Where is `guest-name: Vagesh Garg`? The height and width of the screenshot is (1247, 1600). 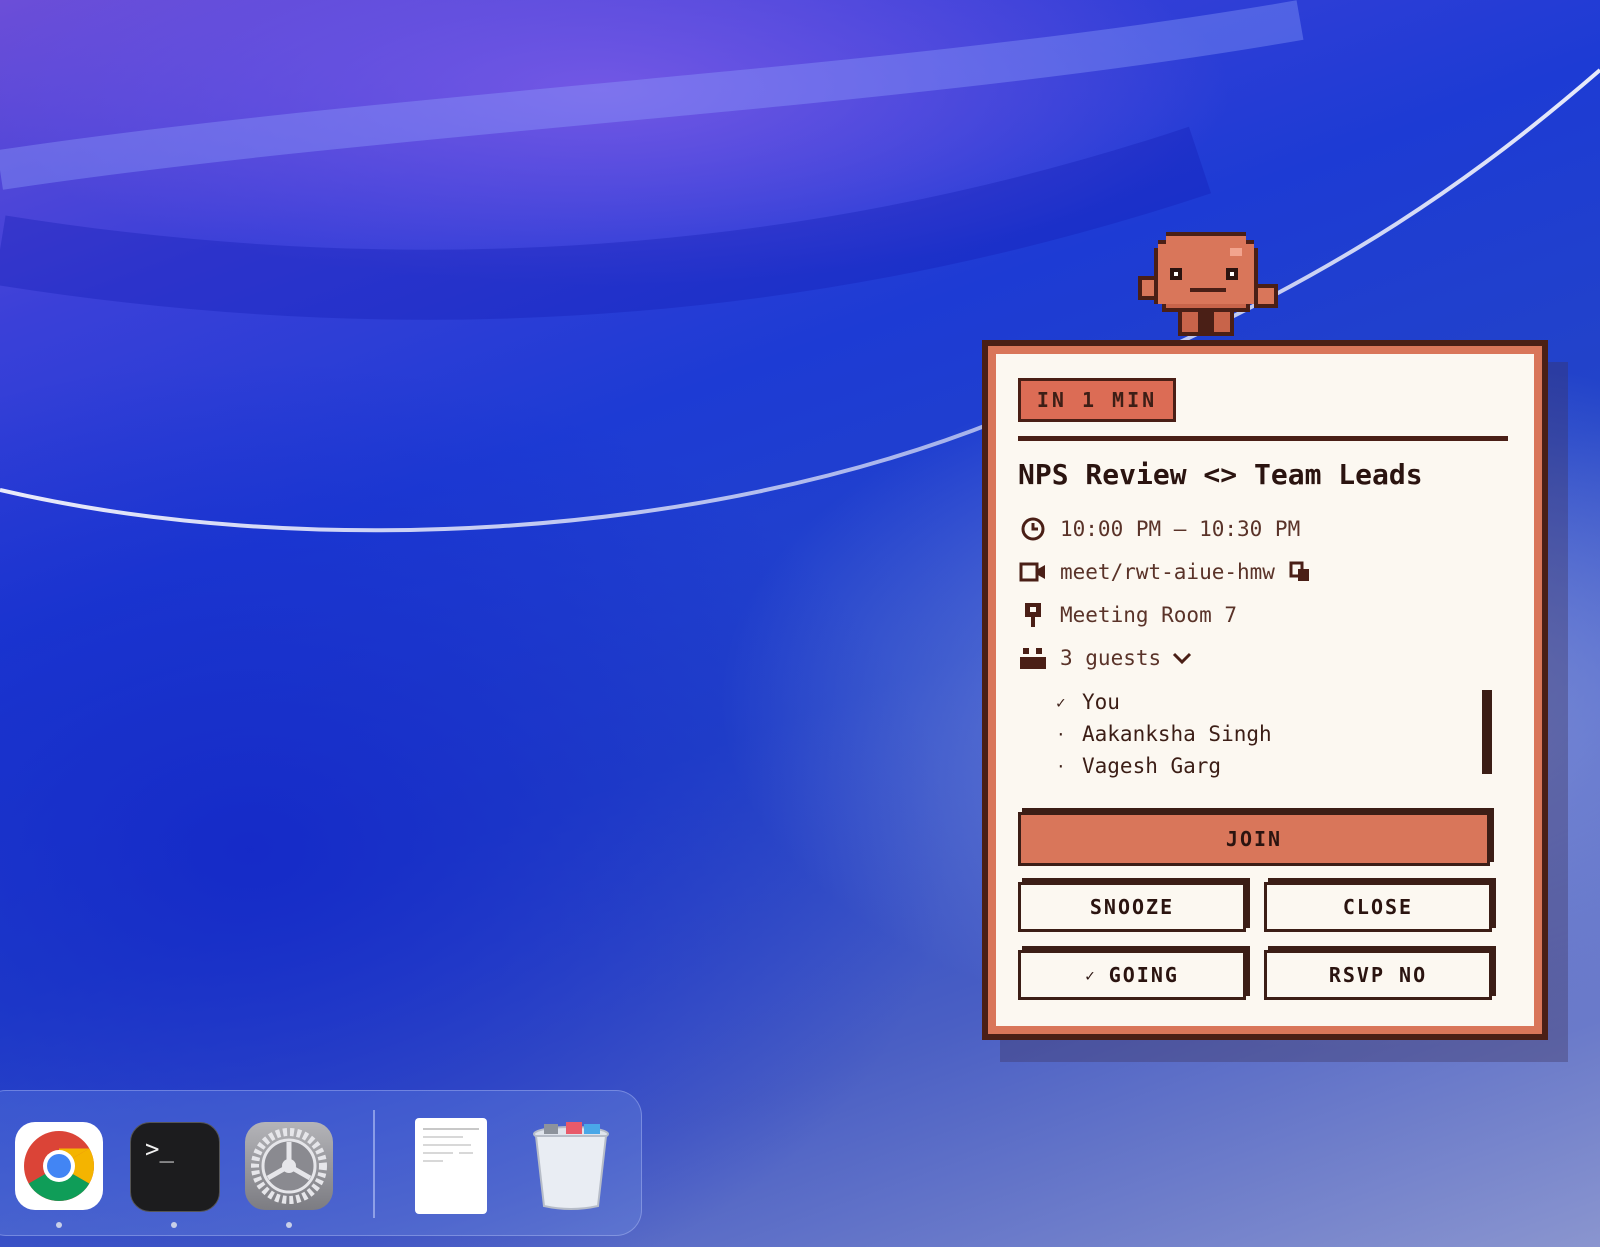
guest-name: Vagesh Garg is located at coordinates (1152, 766).